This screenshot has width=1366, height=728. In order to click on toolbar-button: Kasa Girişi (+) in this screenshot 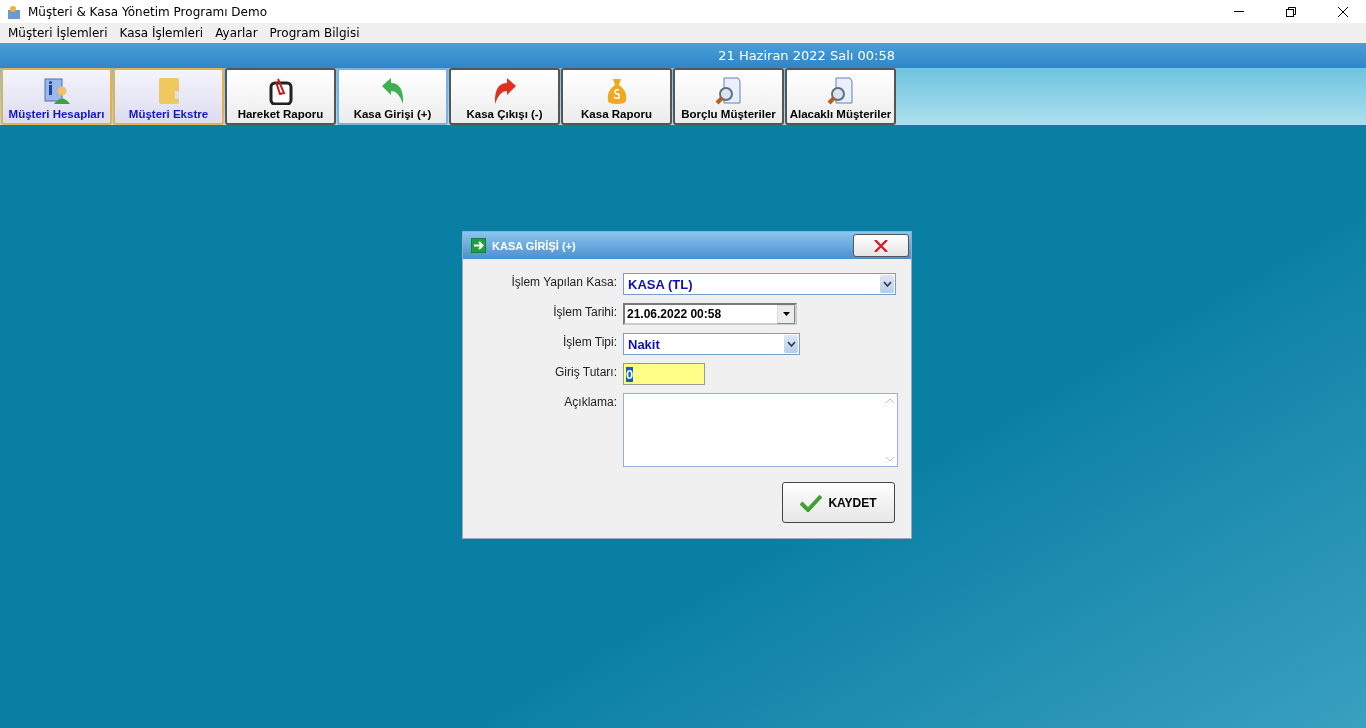, I will do `click(392, 96)`.